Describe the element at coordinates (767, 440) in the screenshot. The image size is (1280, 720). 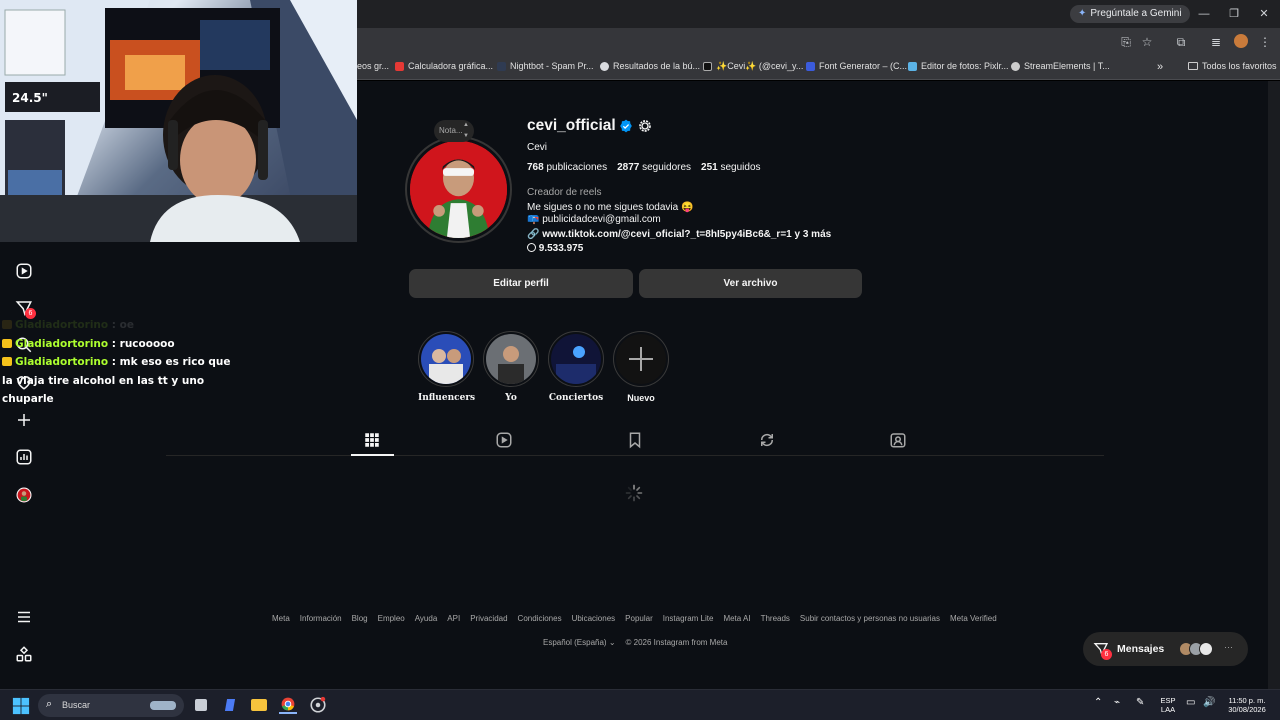
I see `tab-reposts-icon` at that location.